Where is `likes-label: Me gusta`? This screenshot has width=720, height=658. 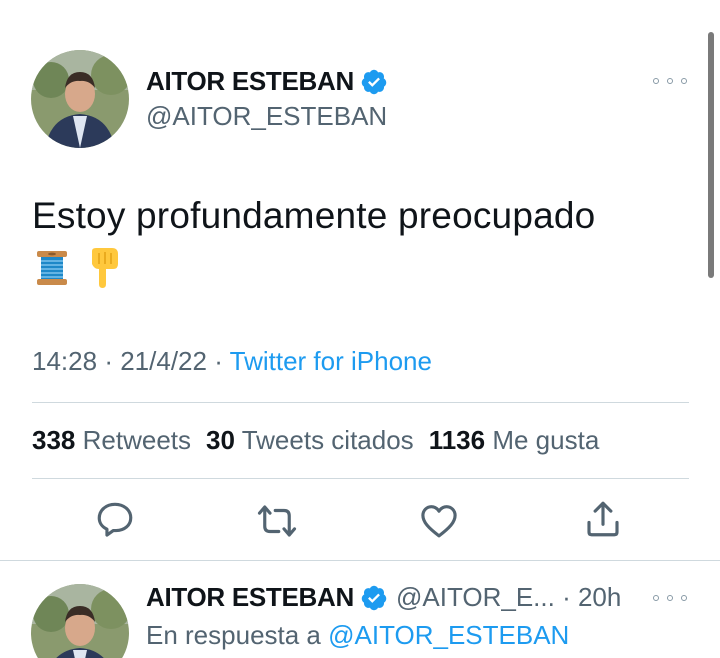
likes-label: Me gusta is located at coordinates (546, 440).